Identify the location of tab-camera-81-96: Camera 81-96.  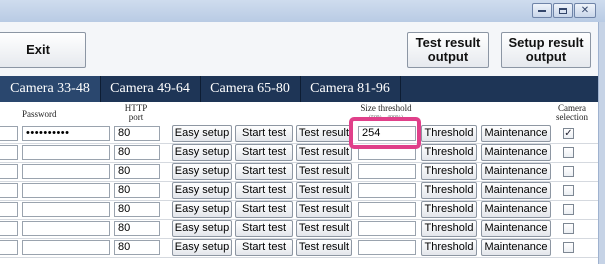
(350, 89).